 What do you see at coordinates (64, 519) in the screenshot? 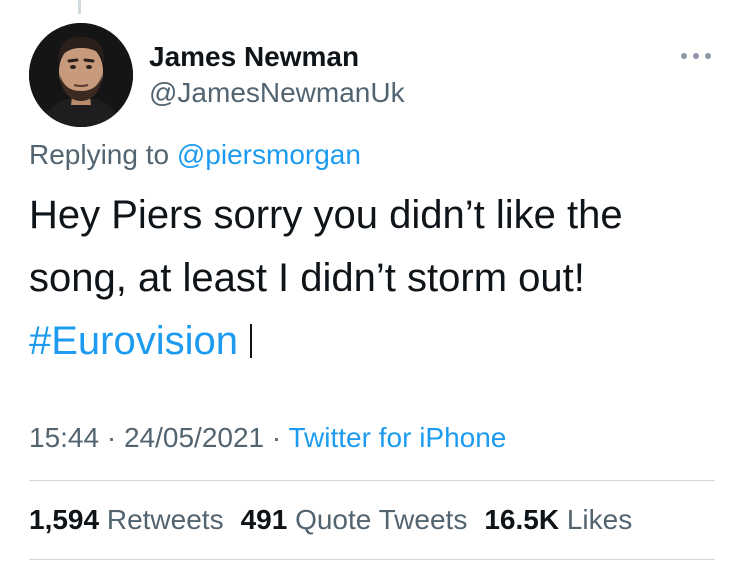
I see `retweets-count: 1,594` at bounding box center [64, 519].